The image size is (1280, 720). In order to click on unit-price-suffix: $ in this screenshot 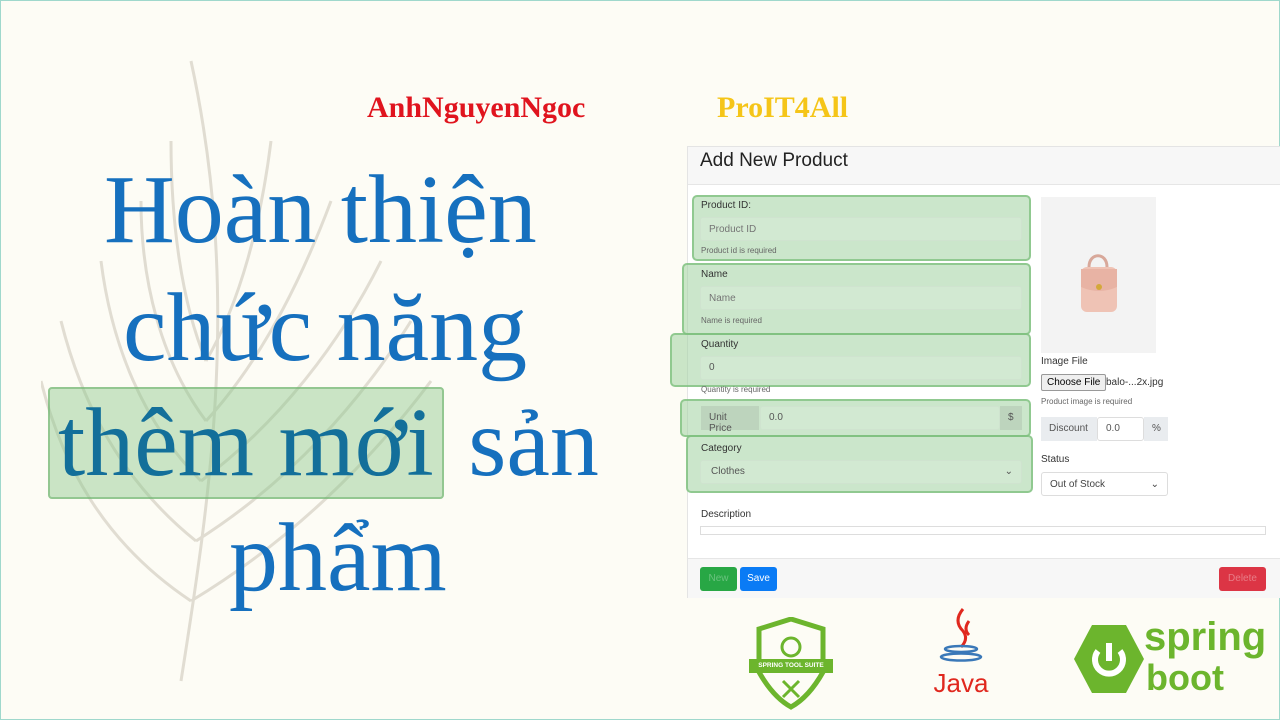, I will do `click(1011, 418)`.